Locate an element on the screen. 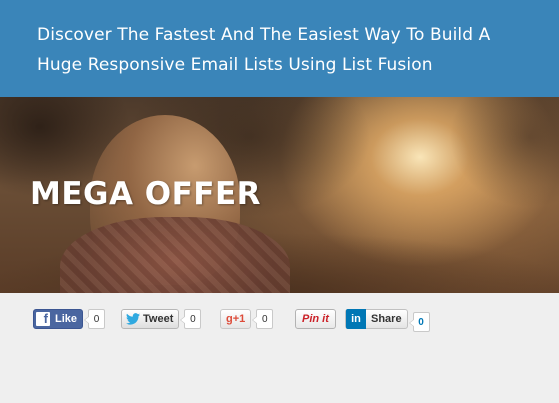 The image size is (559, 403). hero-title: MEGA OFFER is located at coordinates (146, 194).